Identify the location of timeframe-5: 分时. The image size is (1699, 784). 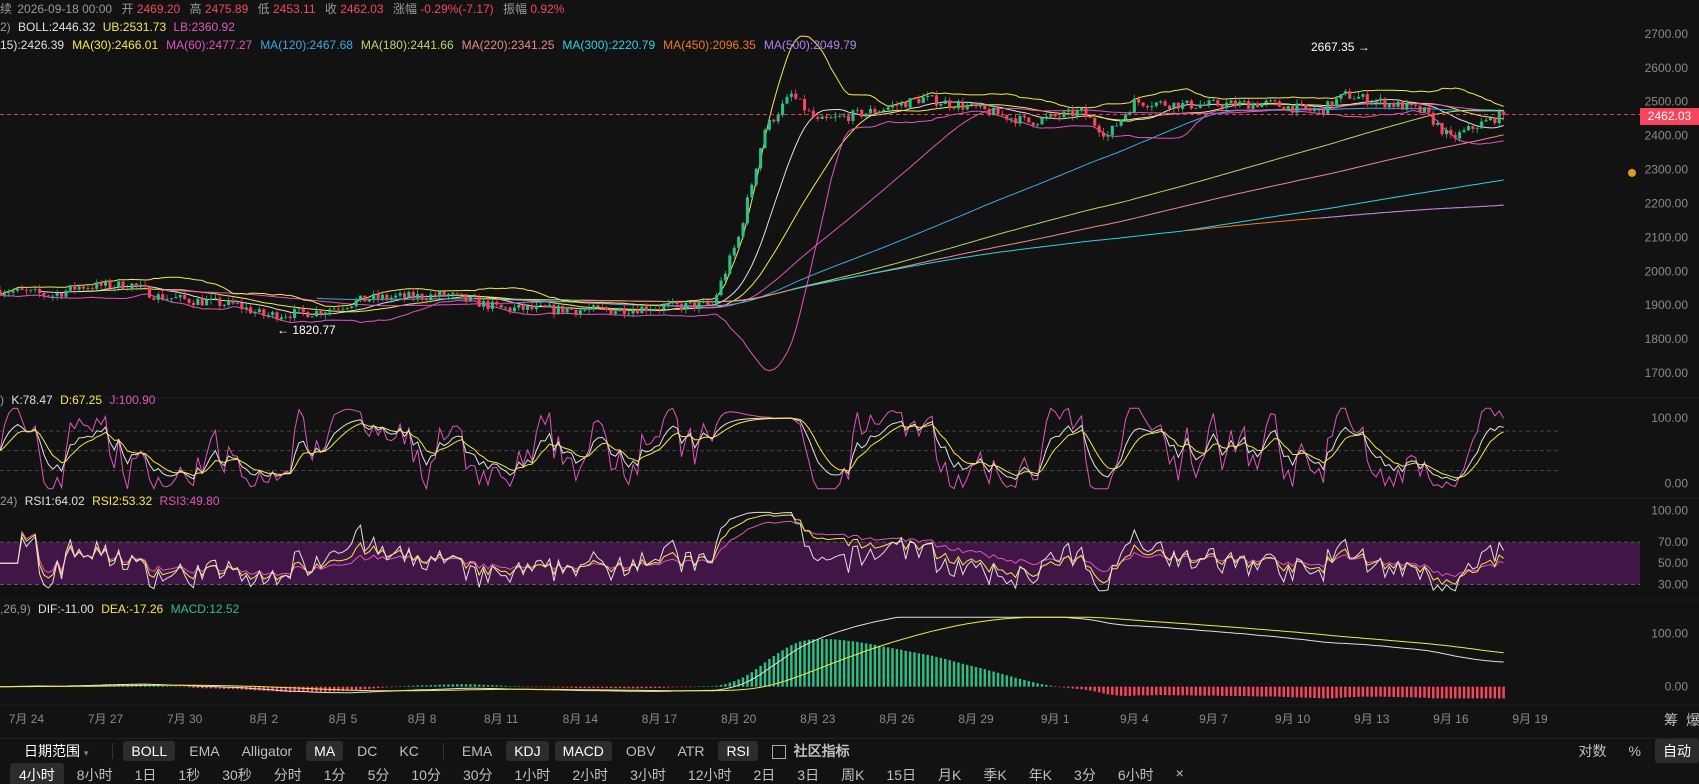
(288, 773).